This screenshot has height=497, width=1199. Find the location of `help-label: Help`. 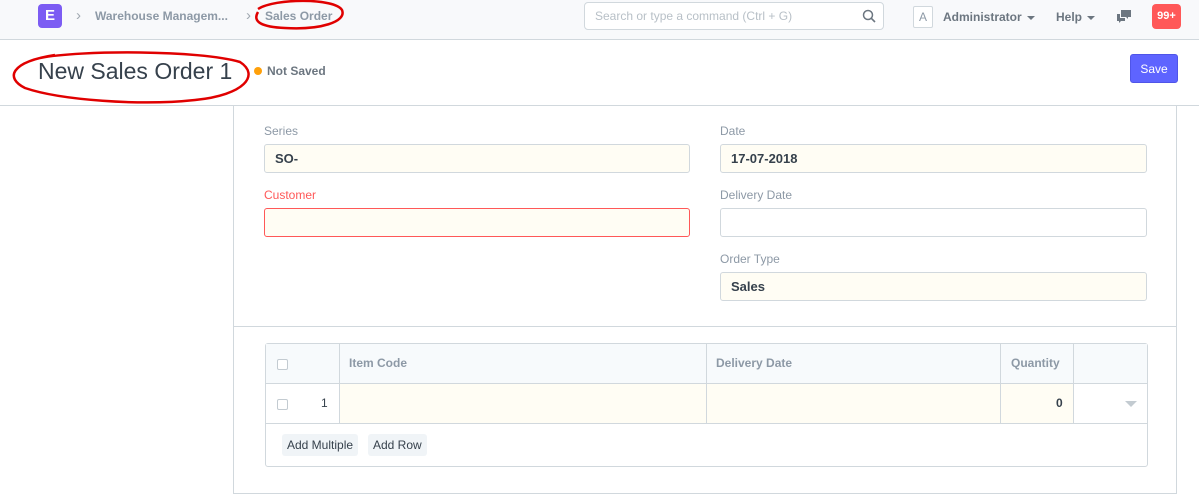

help-label: Help is located at coordinates (1069, 17).